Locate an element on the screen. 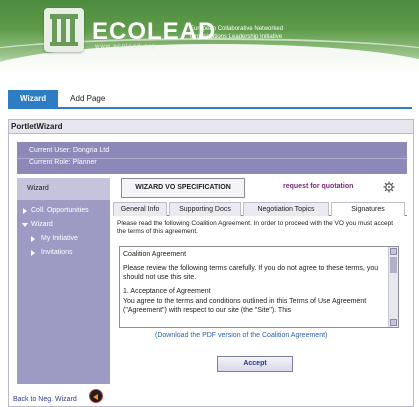 Image resolution: width=419 pixels, height=407 pixels. triangle-down-icon is located at coordinates (25, 225).